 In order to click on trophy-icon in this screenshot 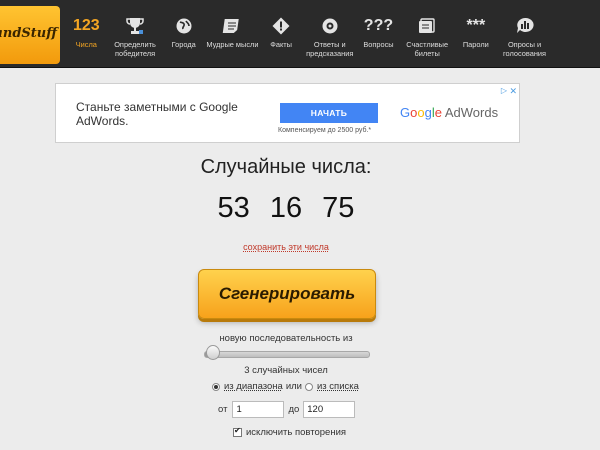, I will do `click(135, 26)`.